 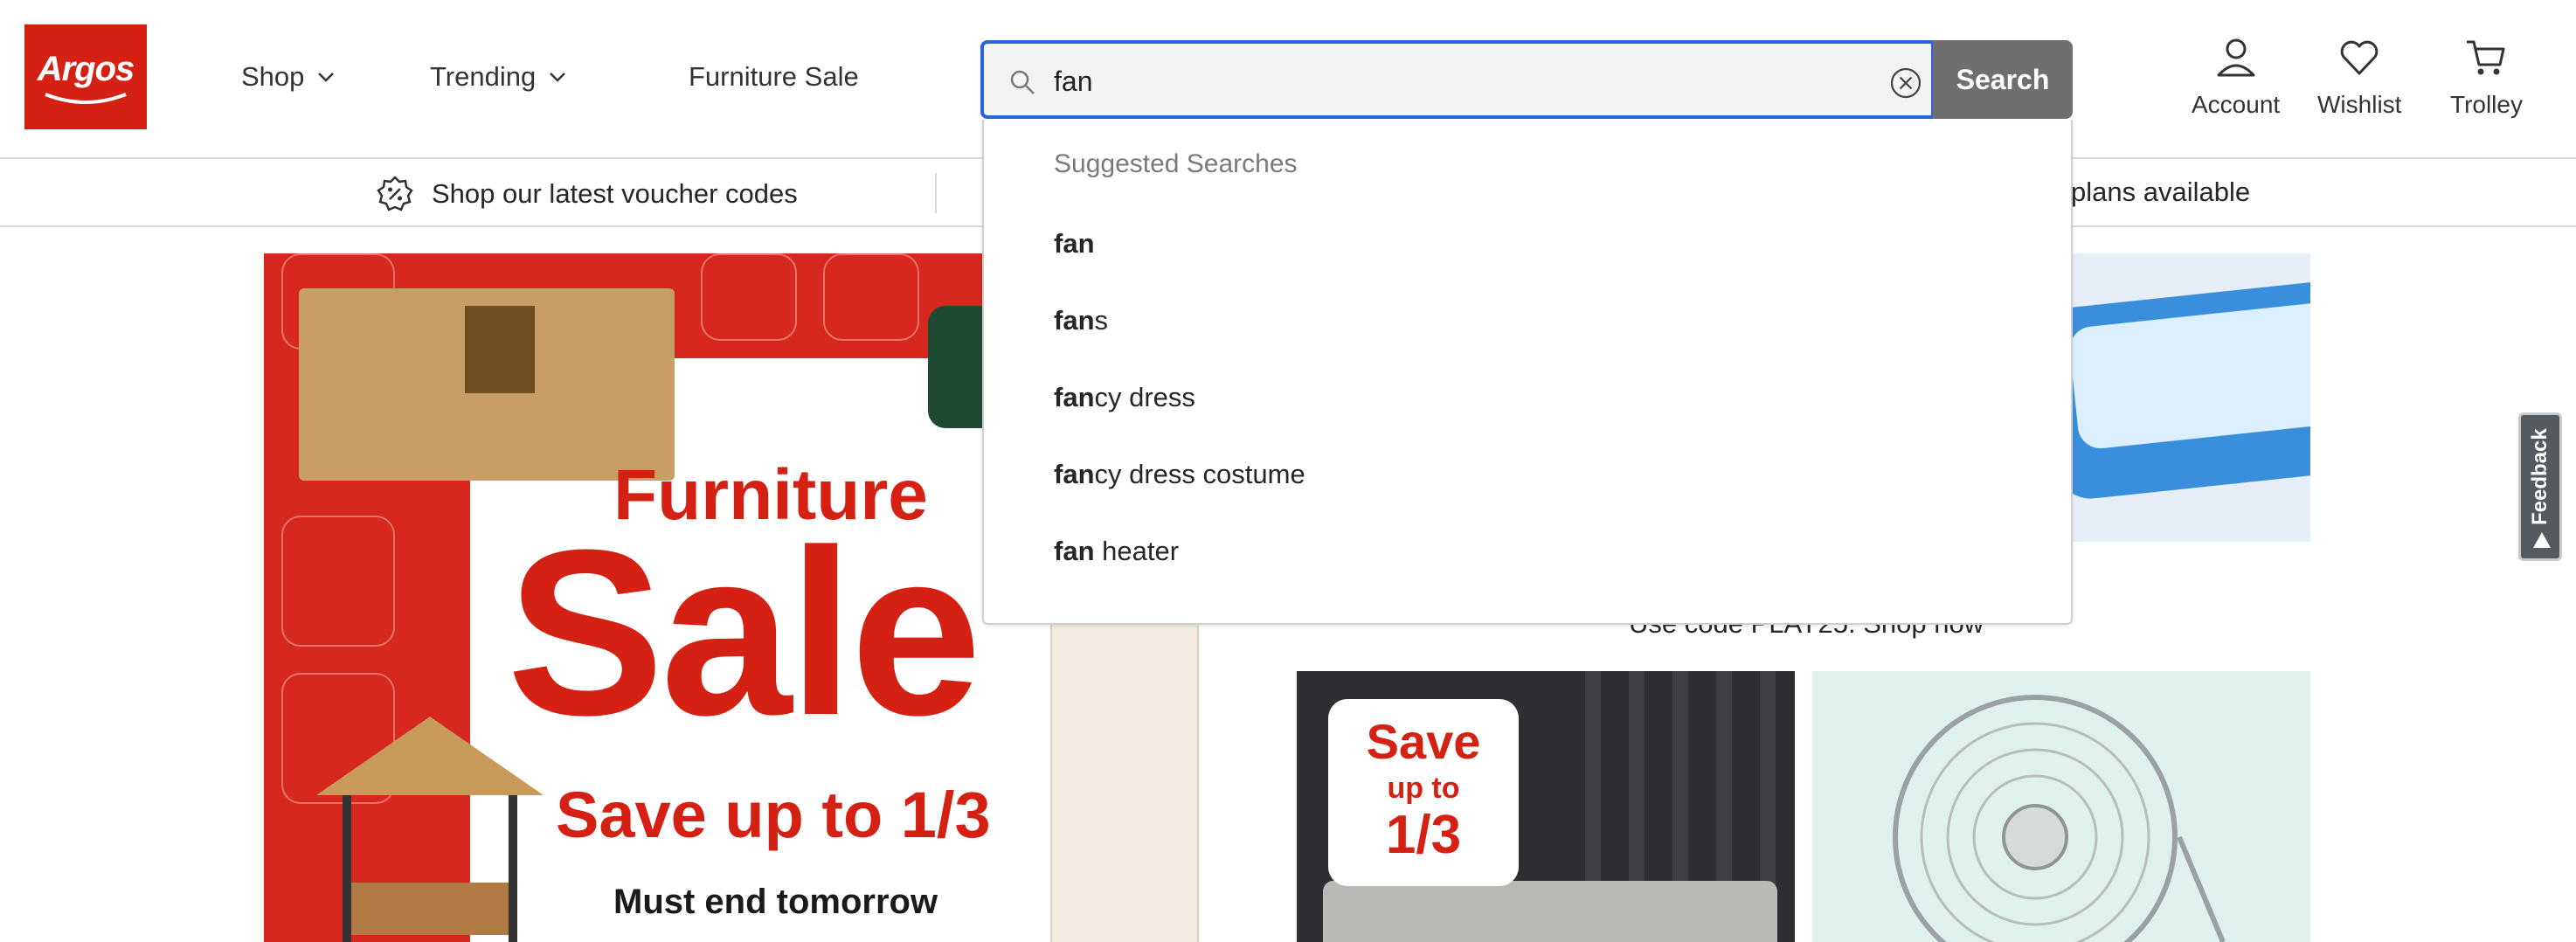 I want to click on suggestion-item: fan, so click(x=1074, y=244).